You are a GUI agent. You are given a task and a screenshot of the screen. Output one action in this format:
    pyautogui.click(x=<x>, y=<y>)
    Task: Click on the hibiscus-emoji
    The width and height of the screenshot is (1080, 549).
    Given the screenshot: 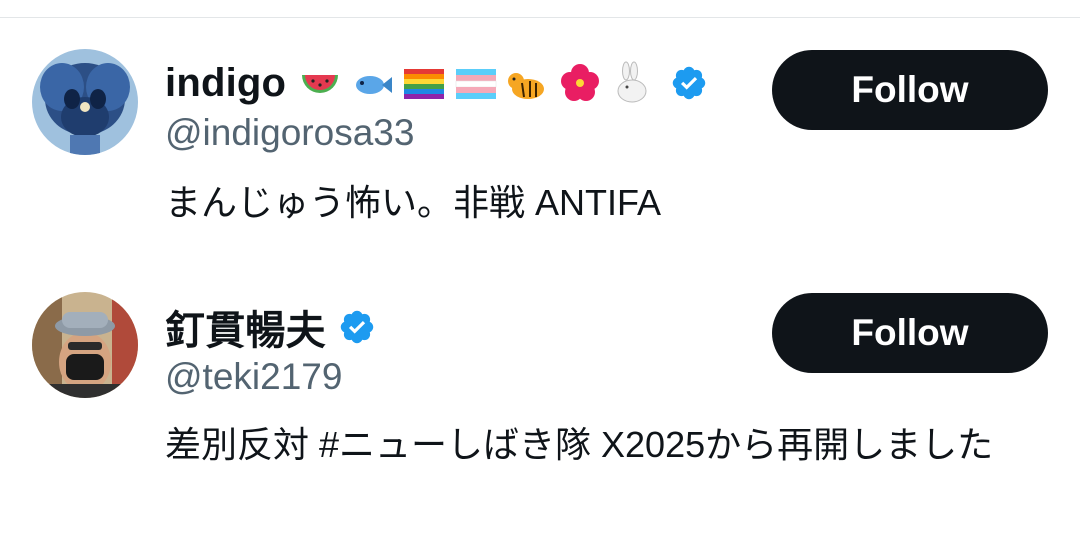 What is the action you would take?
    pyautogui.click(x=580, y=82)
    